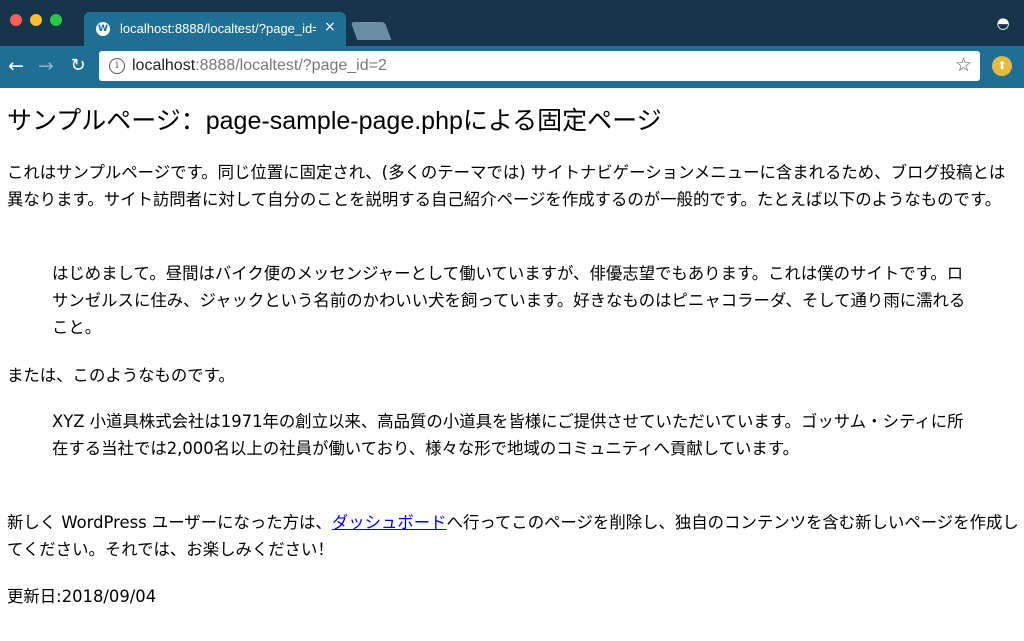 The height and width of the screenshot is (641, 1024). I want to click on close-window-button, so click(16, 20).